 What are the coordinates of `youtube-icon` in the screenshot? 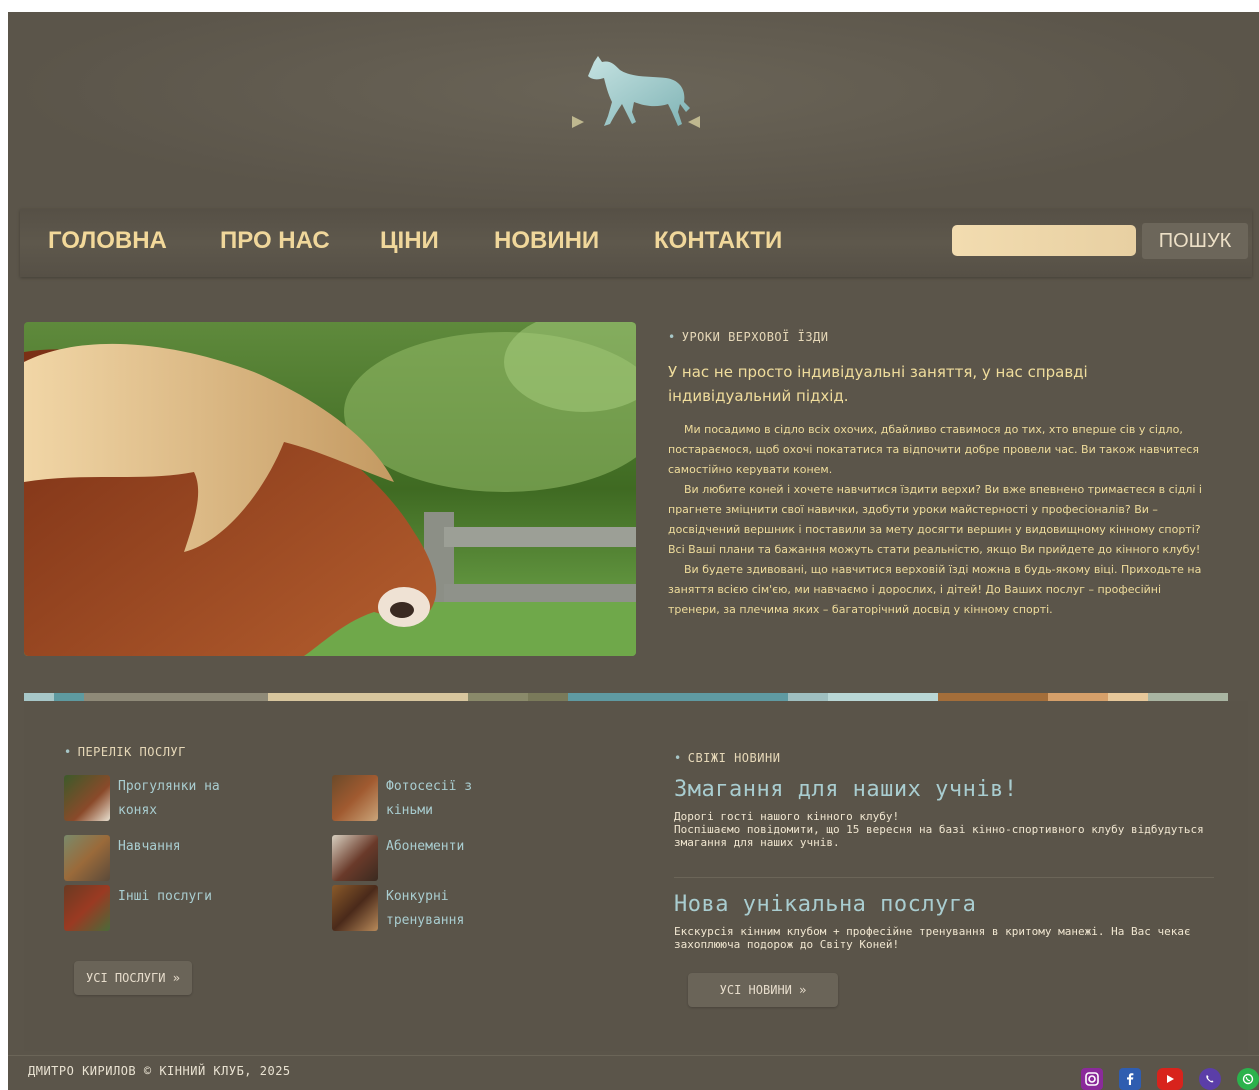 It's located at (1170, 1079).